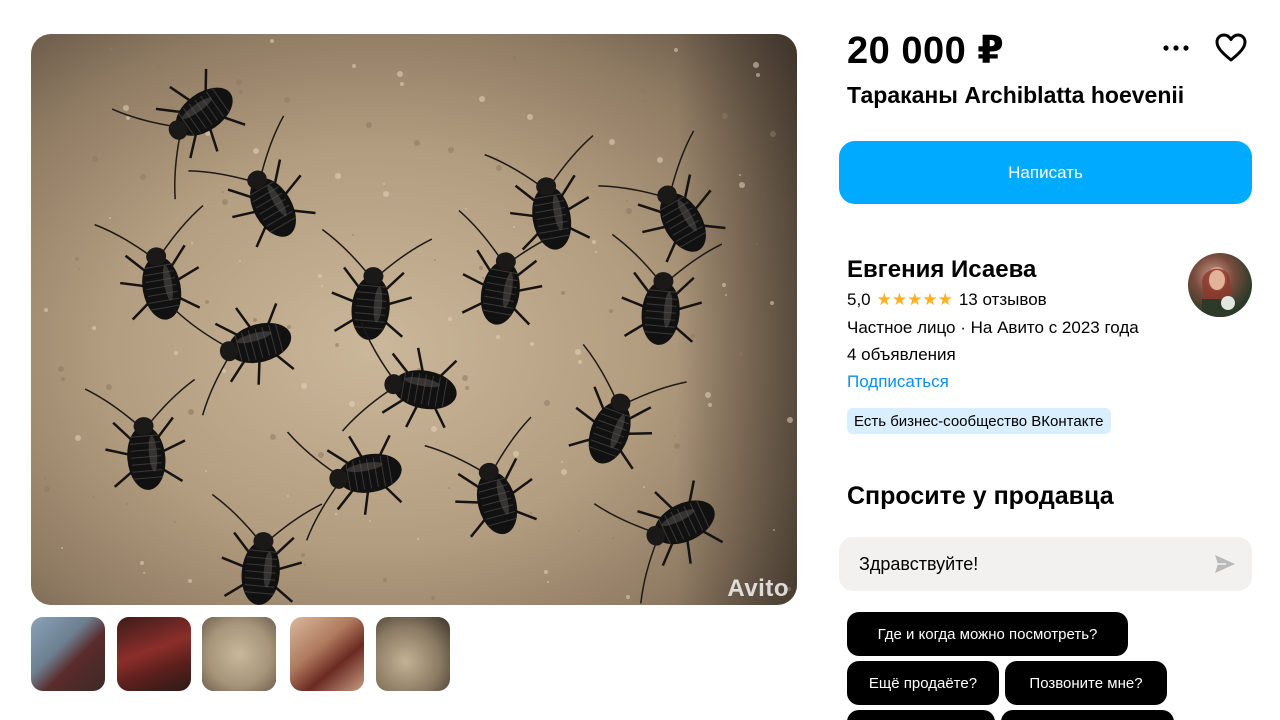 The image size is (1280, 720). What do you see at coordinates (1220, 285) in the screenshot?
I see `avatar` at bounding box center [1220, 285].